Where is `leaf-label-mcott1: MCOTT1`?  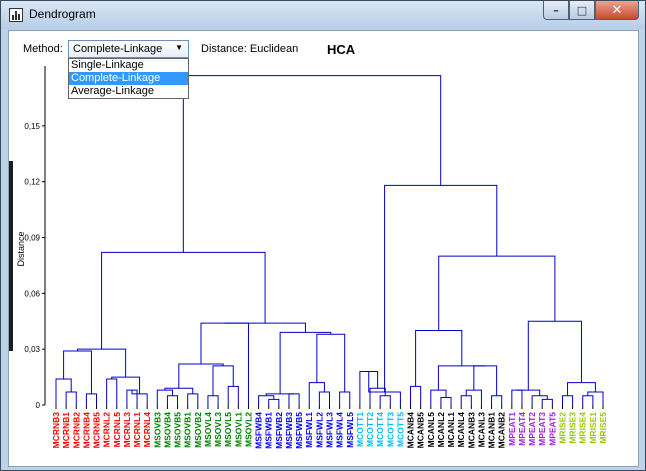 leaf-label-mcott1: MCOTT1 is located at coordinates (360, 429).